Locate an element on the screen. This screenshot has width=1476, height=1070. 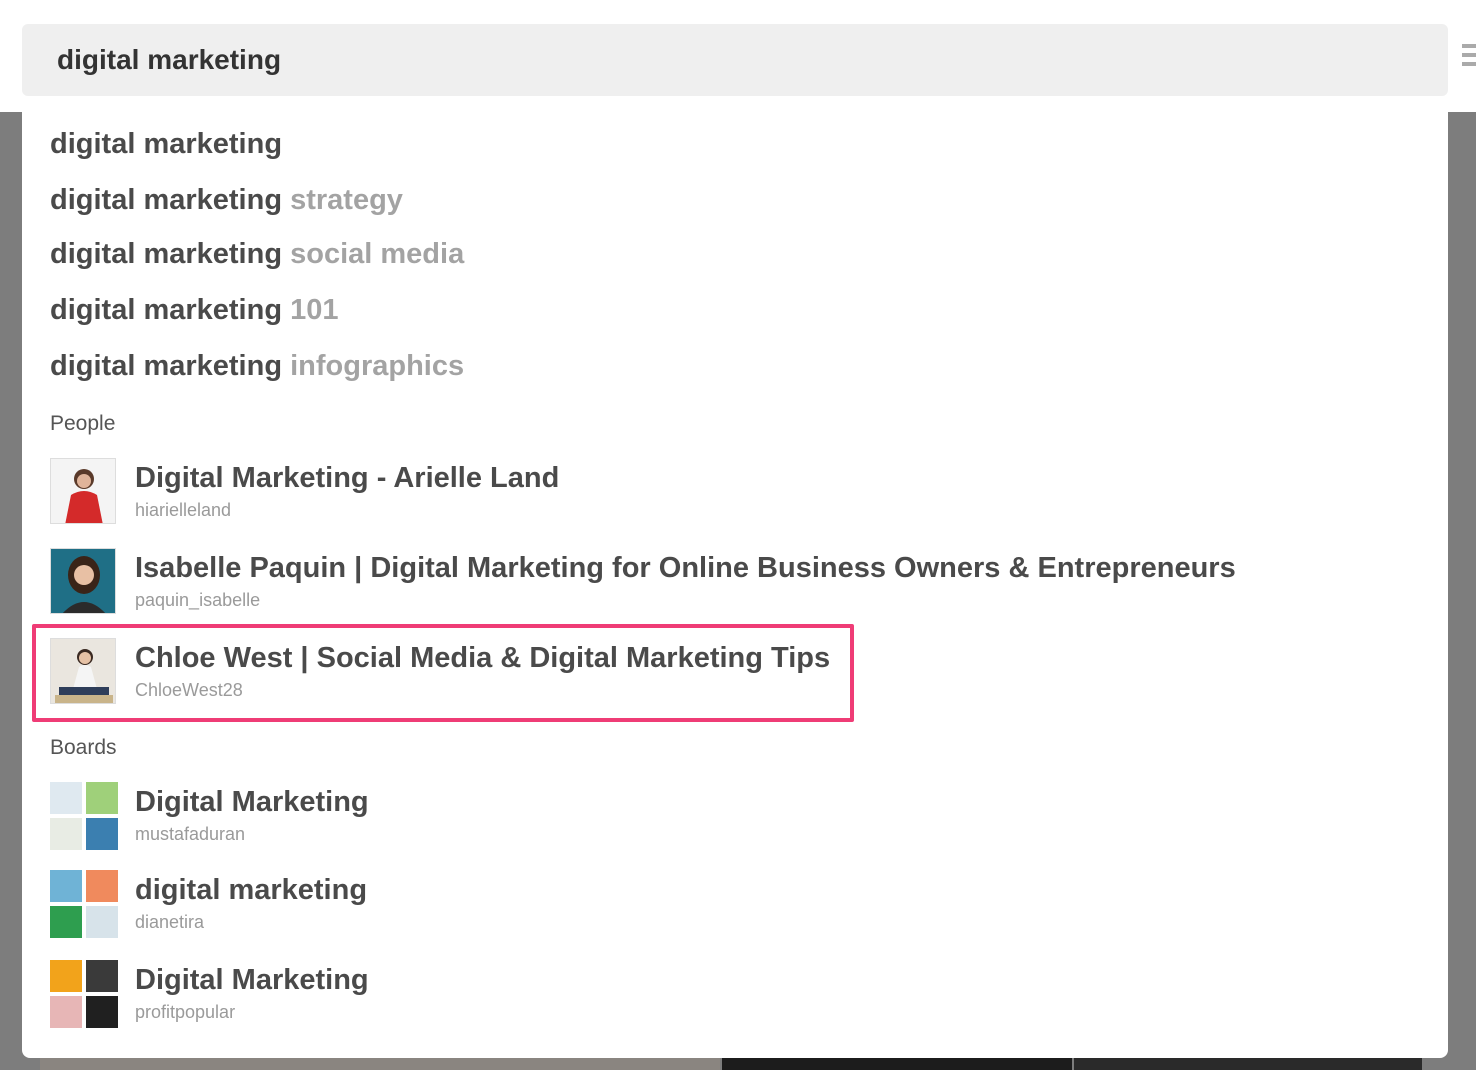
suggestion-suffix: 101 is located at coordinates (314, 310).